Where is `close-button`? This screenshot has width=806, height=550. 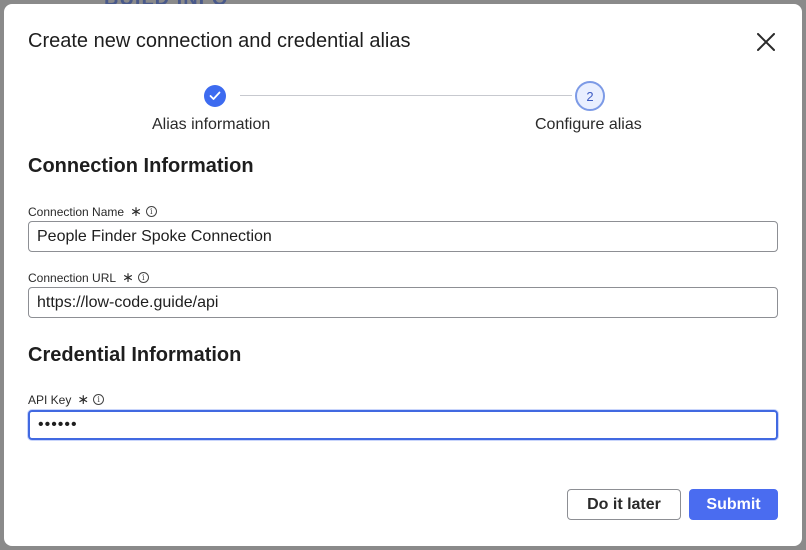
close-button is located at coordinates (766, 42).